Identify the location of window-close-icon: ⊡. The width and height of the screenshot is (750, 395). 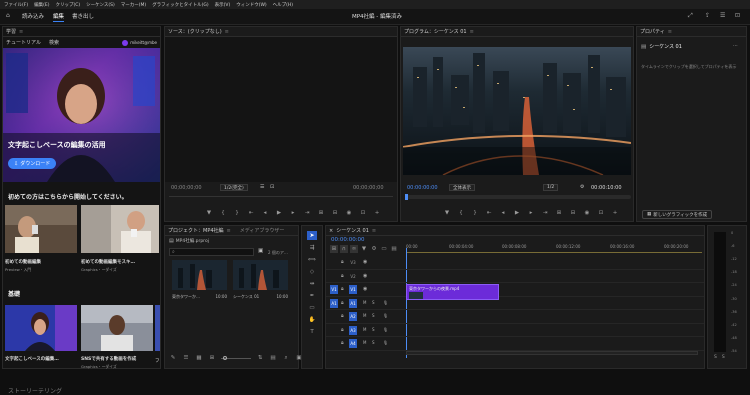
(737, 15).